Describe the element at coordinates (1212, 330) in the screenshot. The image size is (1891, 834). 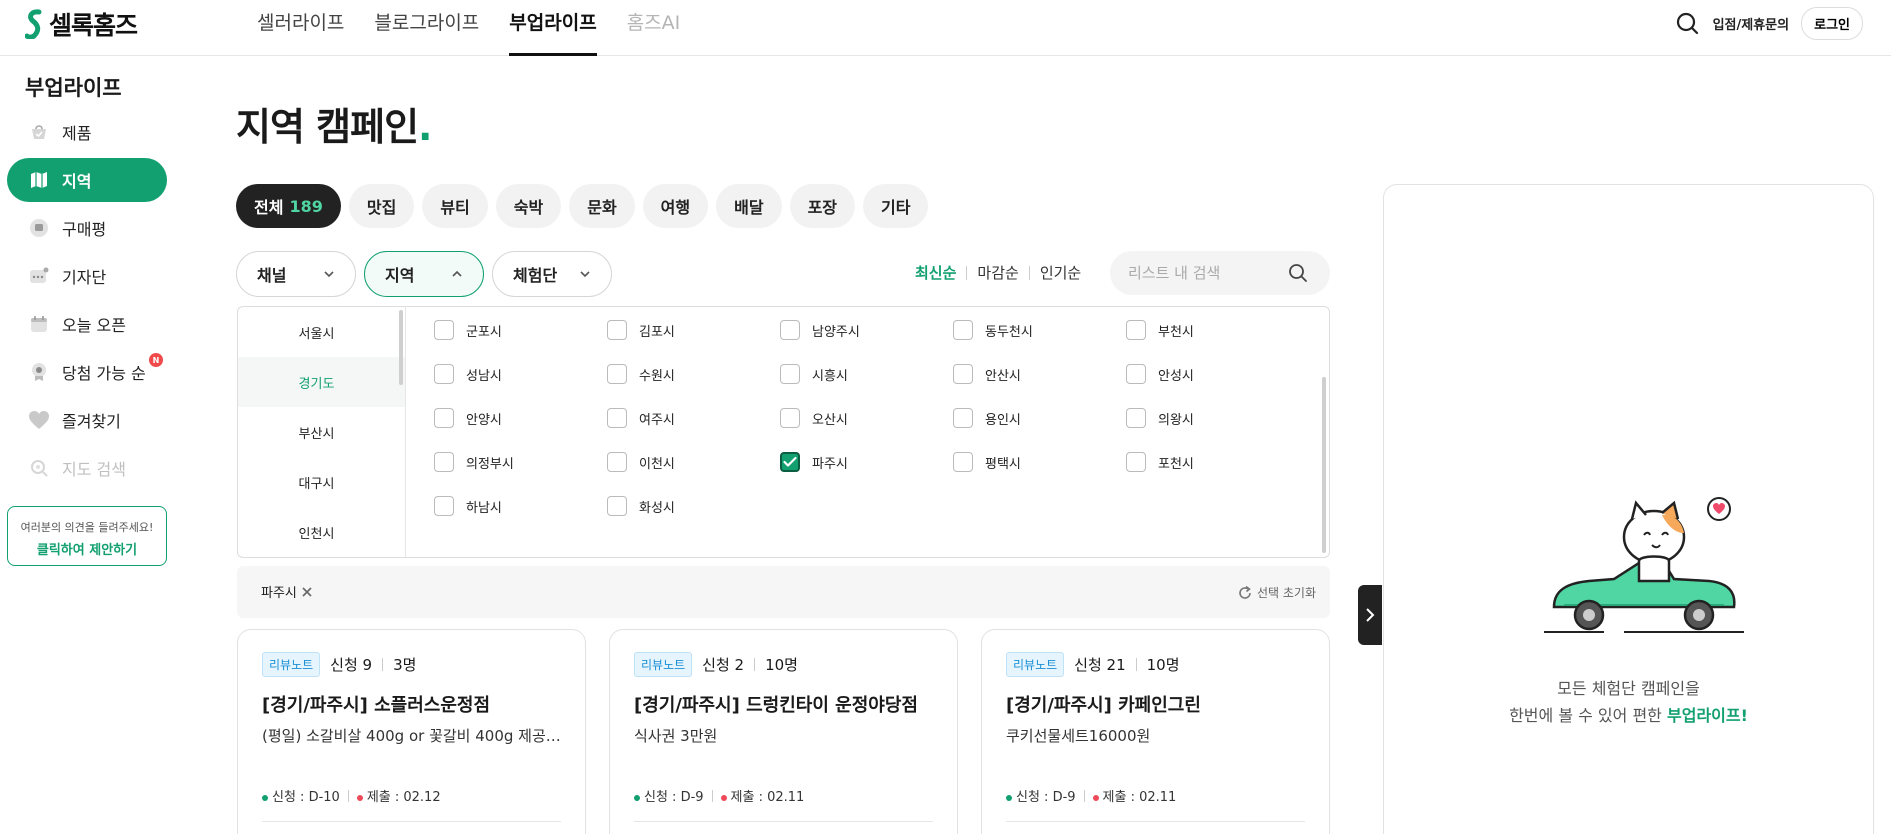
I see `city-option: 부천시` at that location.